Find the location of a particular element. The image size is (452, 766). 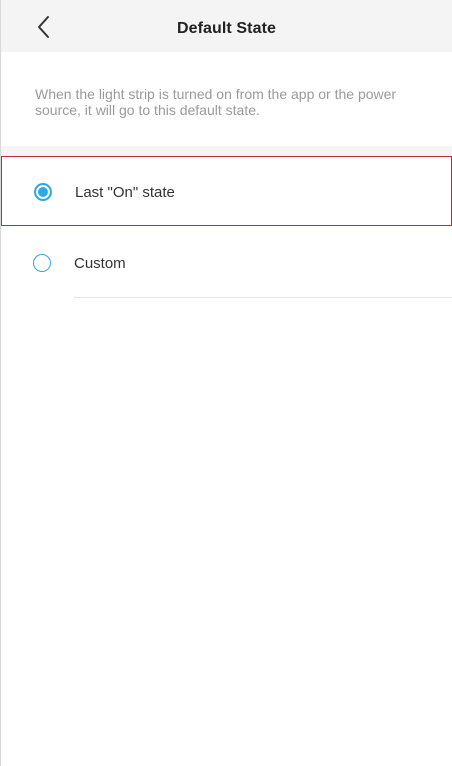

header-bar: Default State is located at coordinates (226, 26).